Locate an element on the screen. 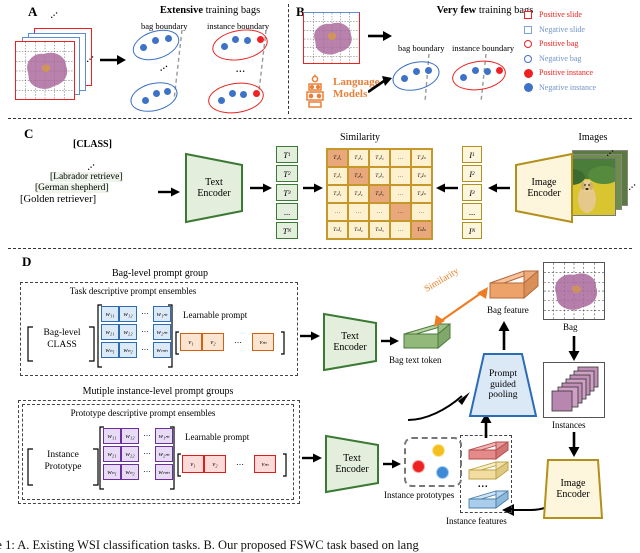  panel-c-arrow-4-icon is located at coordinates (447, 188).